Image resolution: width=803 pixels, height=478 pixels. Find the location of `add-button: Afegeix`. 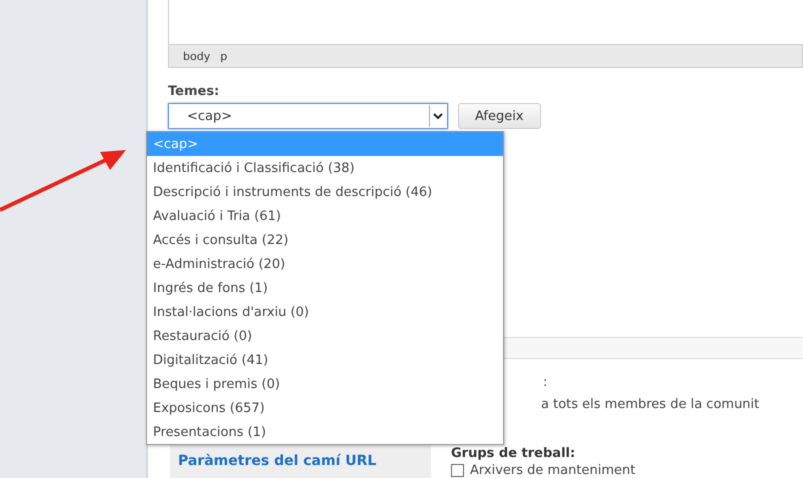

add-button: Afegeix is located at coordinates (499, 116).